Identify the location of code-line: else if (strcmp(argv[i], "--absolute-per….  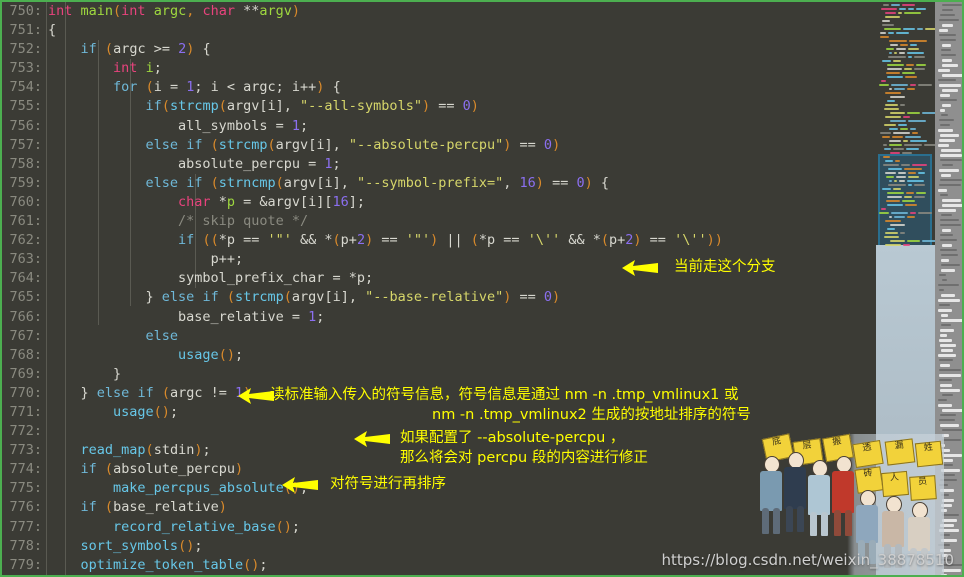
(464, 145).